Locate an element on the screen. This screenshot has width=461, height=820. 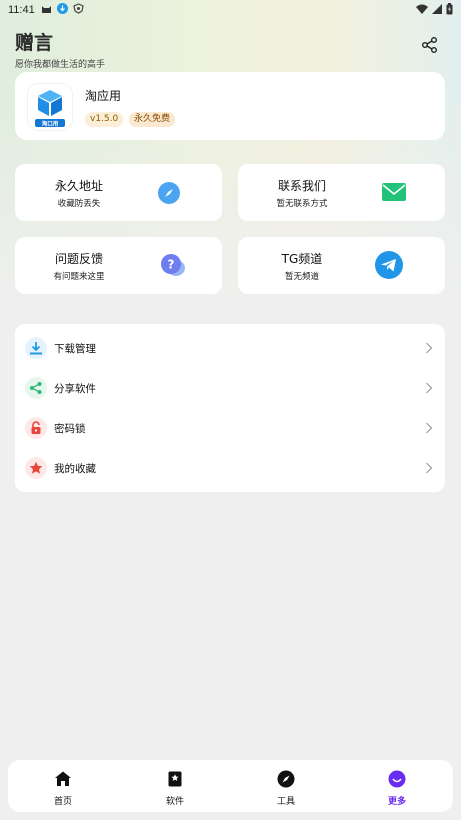
battery-icon is located at coordinates (449, 10).